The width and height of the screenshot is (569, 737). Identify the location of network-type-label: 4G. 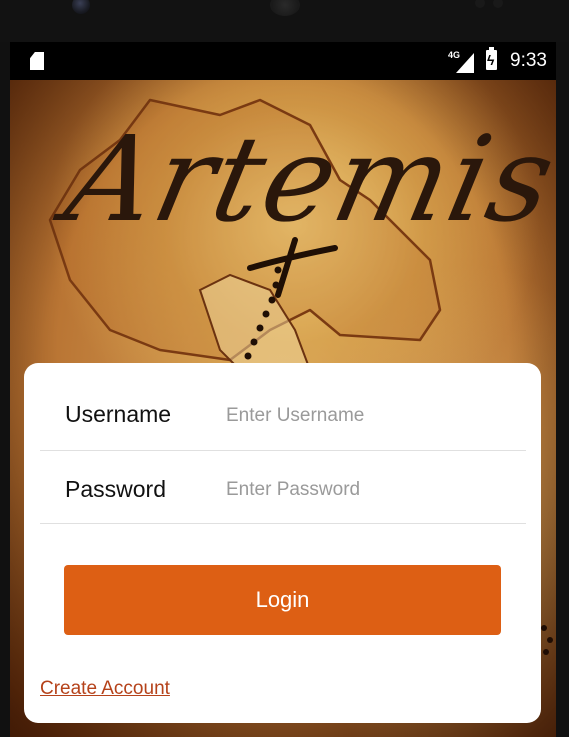
(454, 55).